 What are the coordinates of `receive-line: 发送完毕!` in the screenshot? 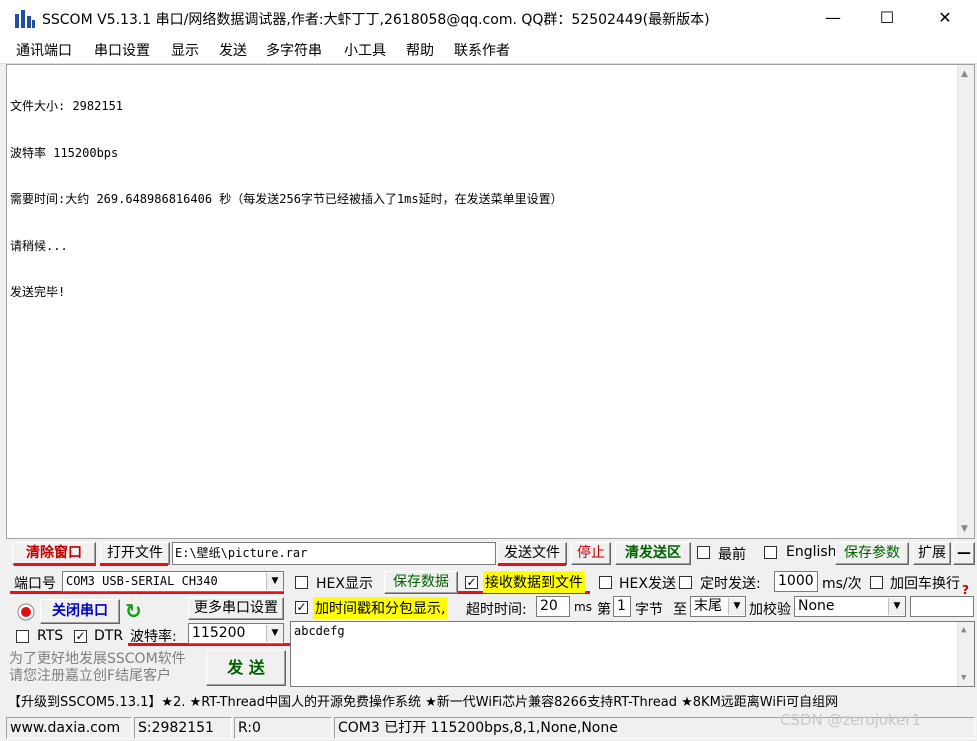 It's located at (38, 292).